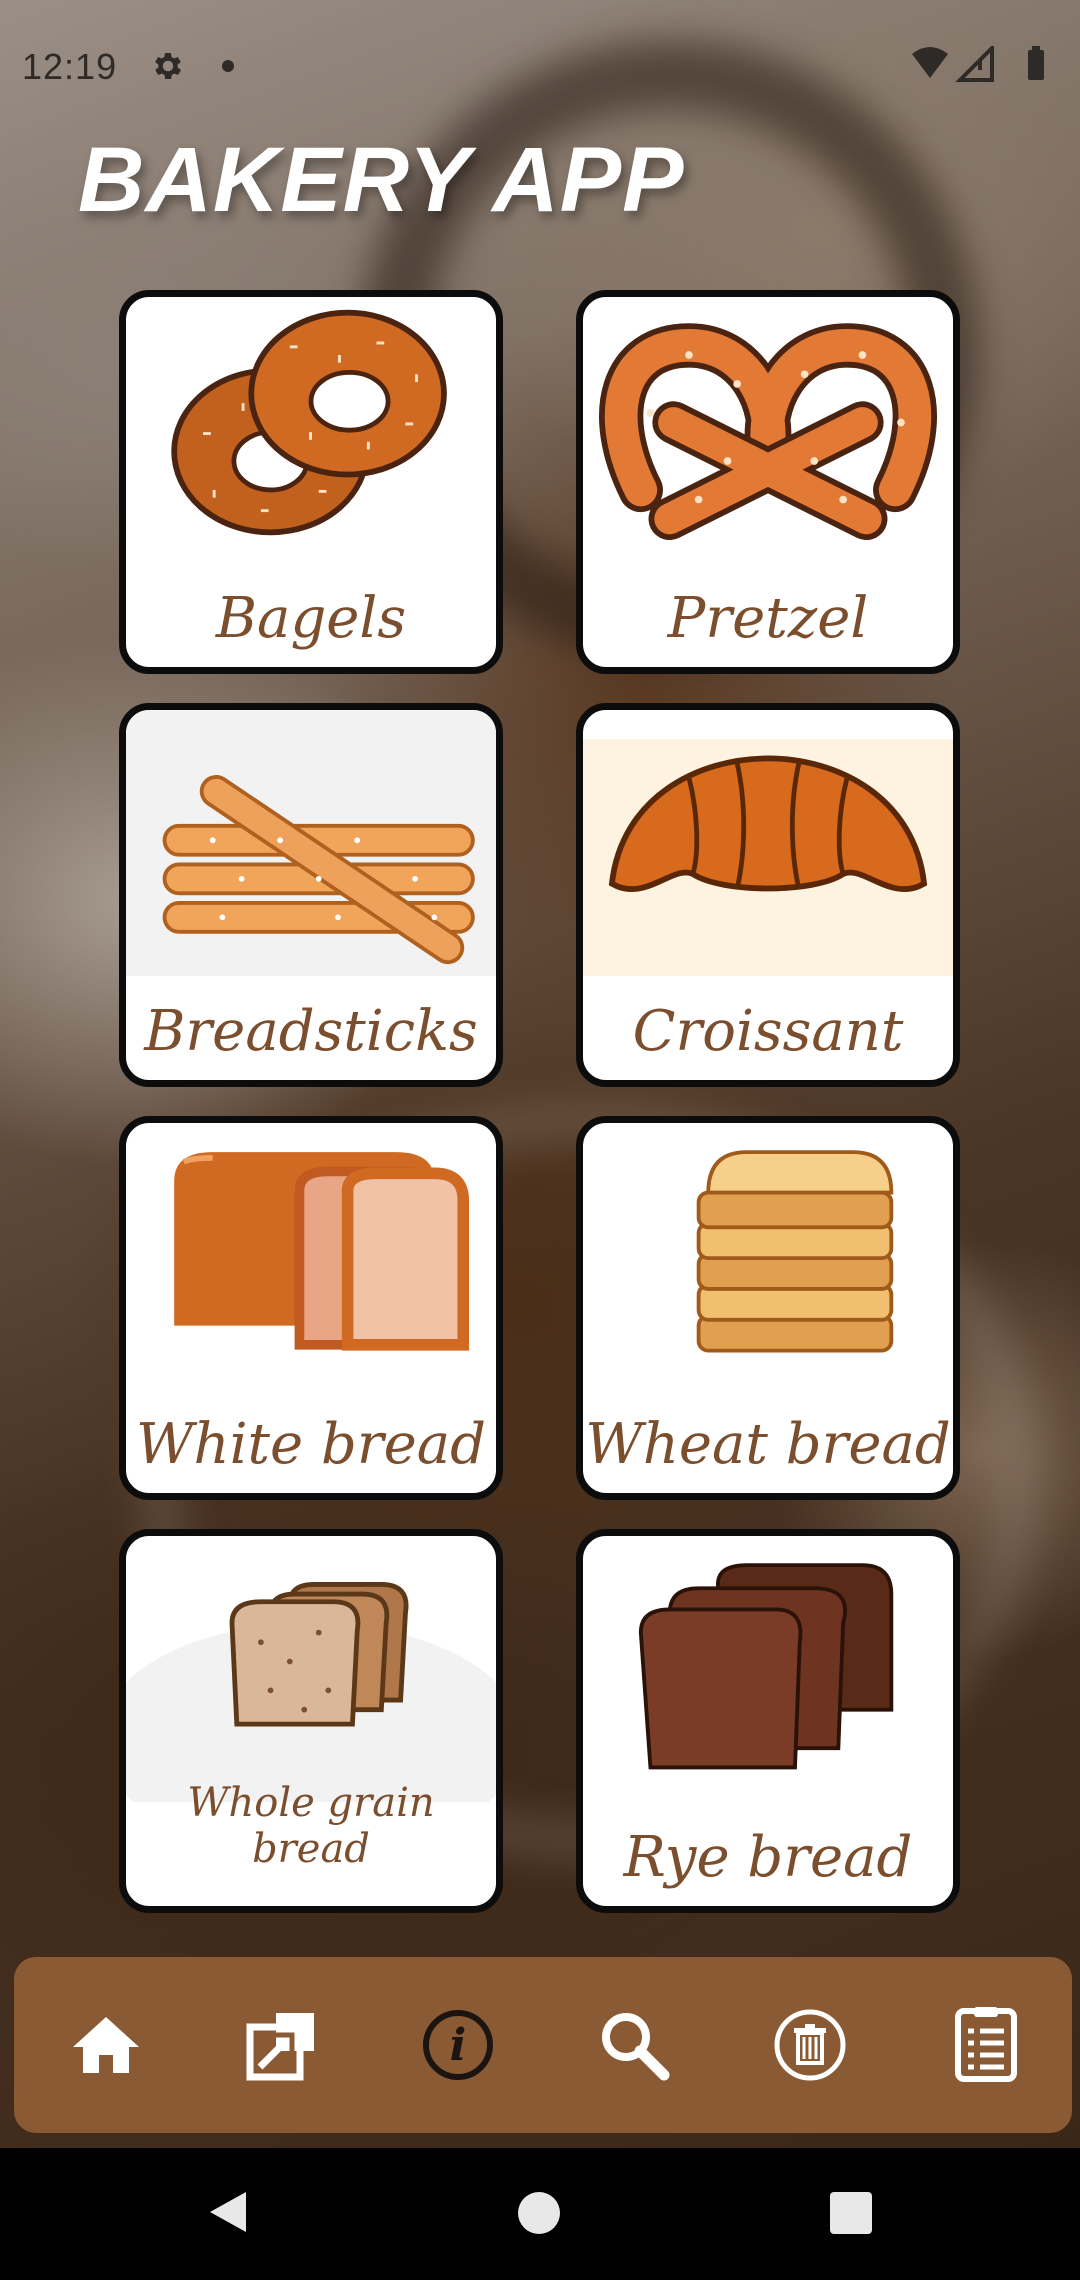 This screenshot has width=1080, height=2280. What do you see at coordinates (768, 1444) in the screenshot?
I see `item-label: Wheat bread` at bounding box center [768, 1444].